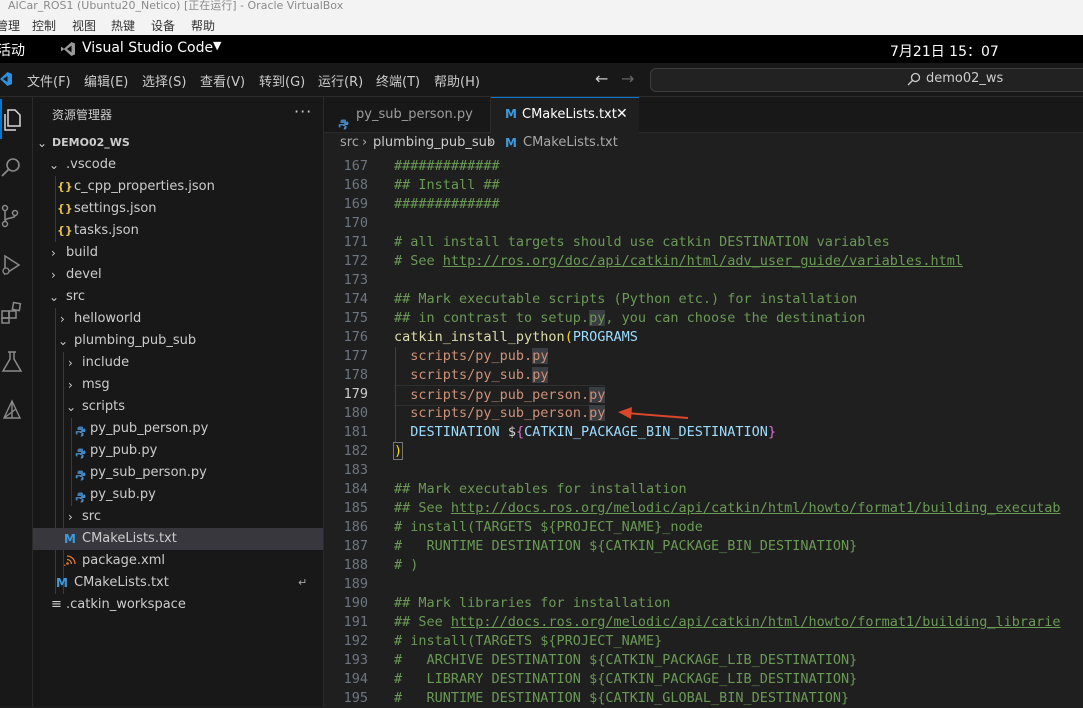  Describe the element at coordinates (163, 25) in the screenshot. I see `vm-menu-devices: 设备` at that location.